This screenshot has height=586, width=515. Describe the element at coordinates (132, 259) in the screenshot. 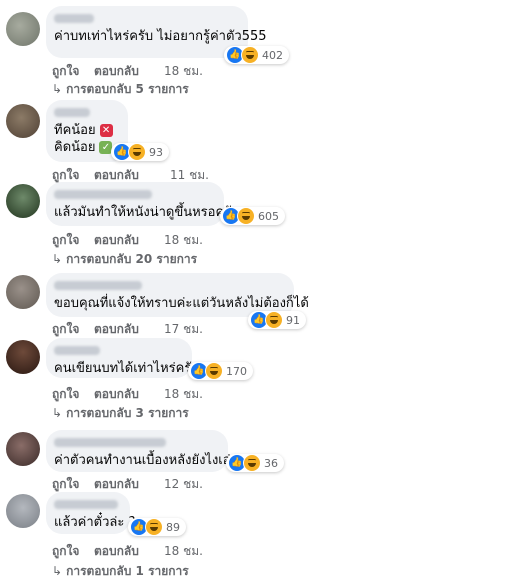

I see `replies-count: การตอบกลับ 20 รายการ` at that location.